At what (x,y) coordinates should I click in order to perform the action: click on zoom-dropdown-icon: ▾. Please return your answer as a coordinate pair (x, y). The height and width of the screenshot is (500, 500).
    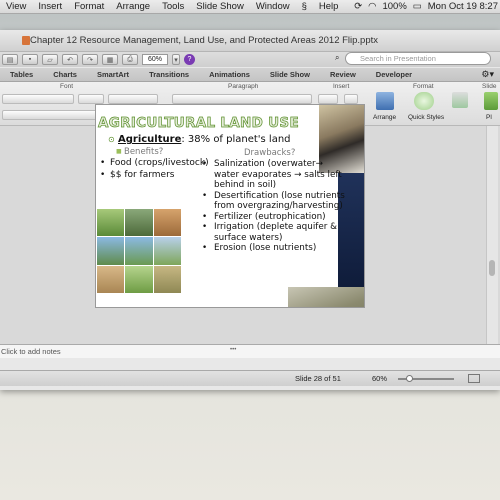
    Looking at the image, I should click on (176, 59).